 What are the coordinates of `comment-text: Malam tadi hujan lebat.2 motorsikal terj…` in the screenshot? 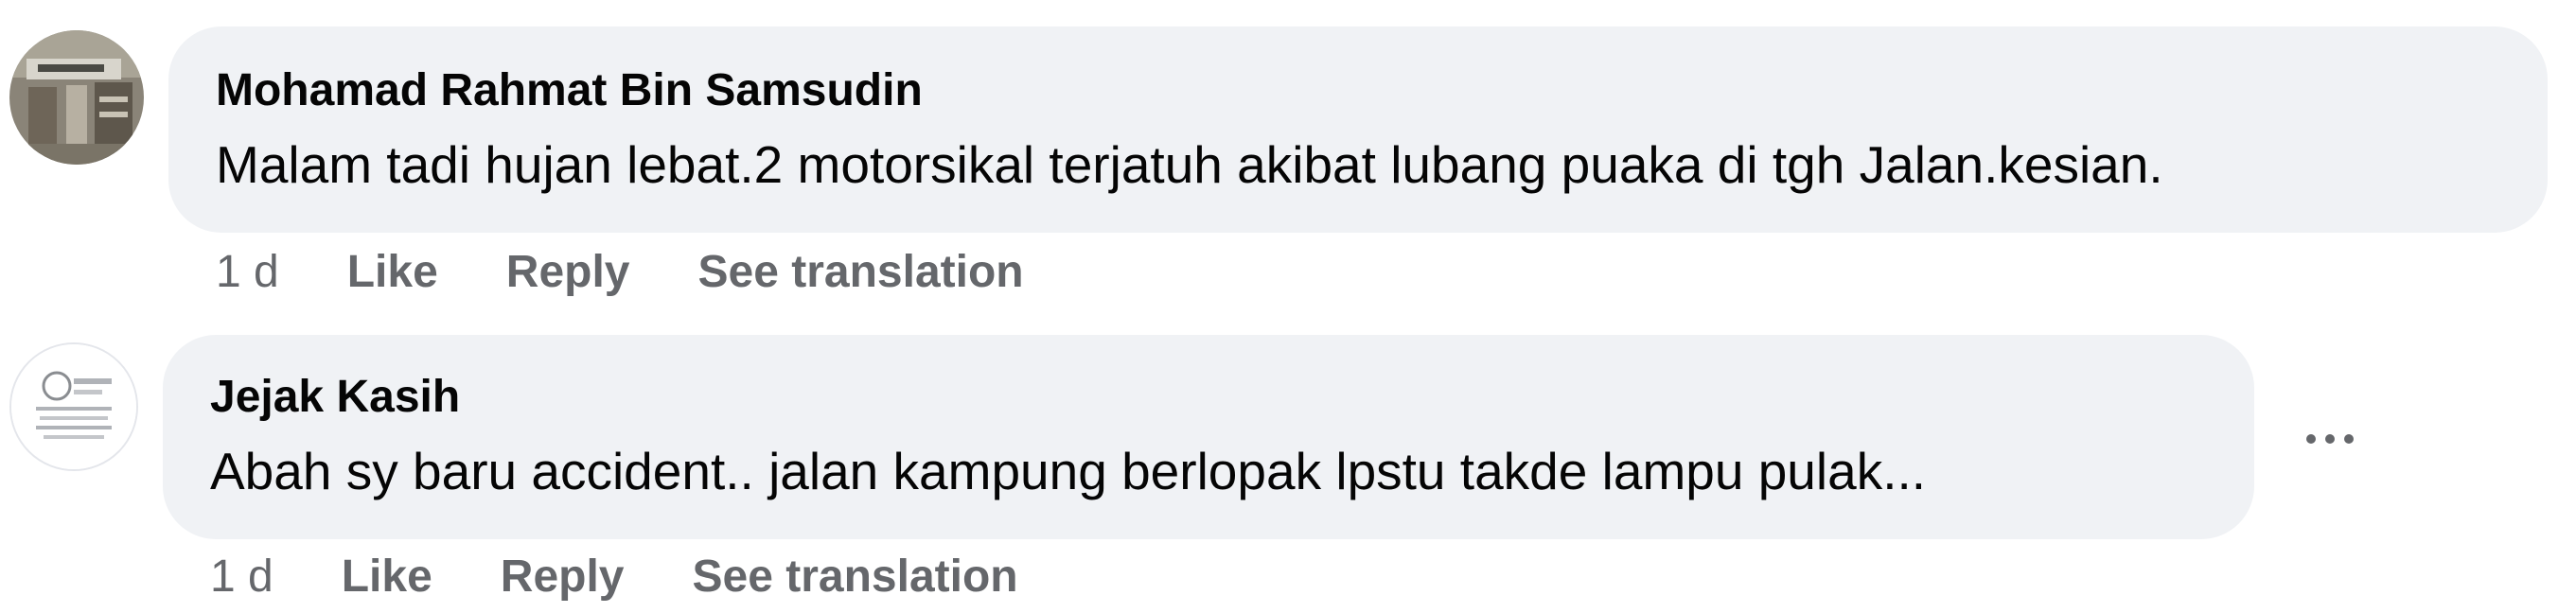 It's located at (1189, 164).